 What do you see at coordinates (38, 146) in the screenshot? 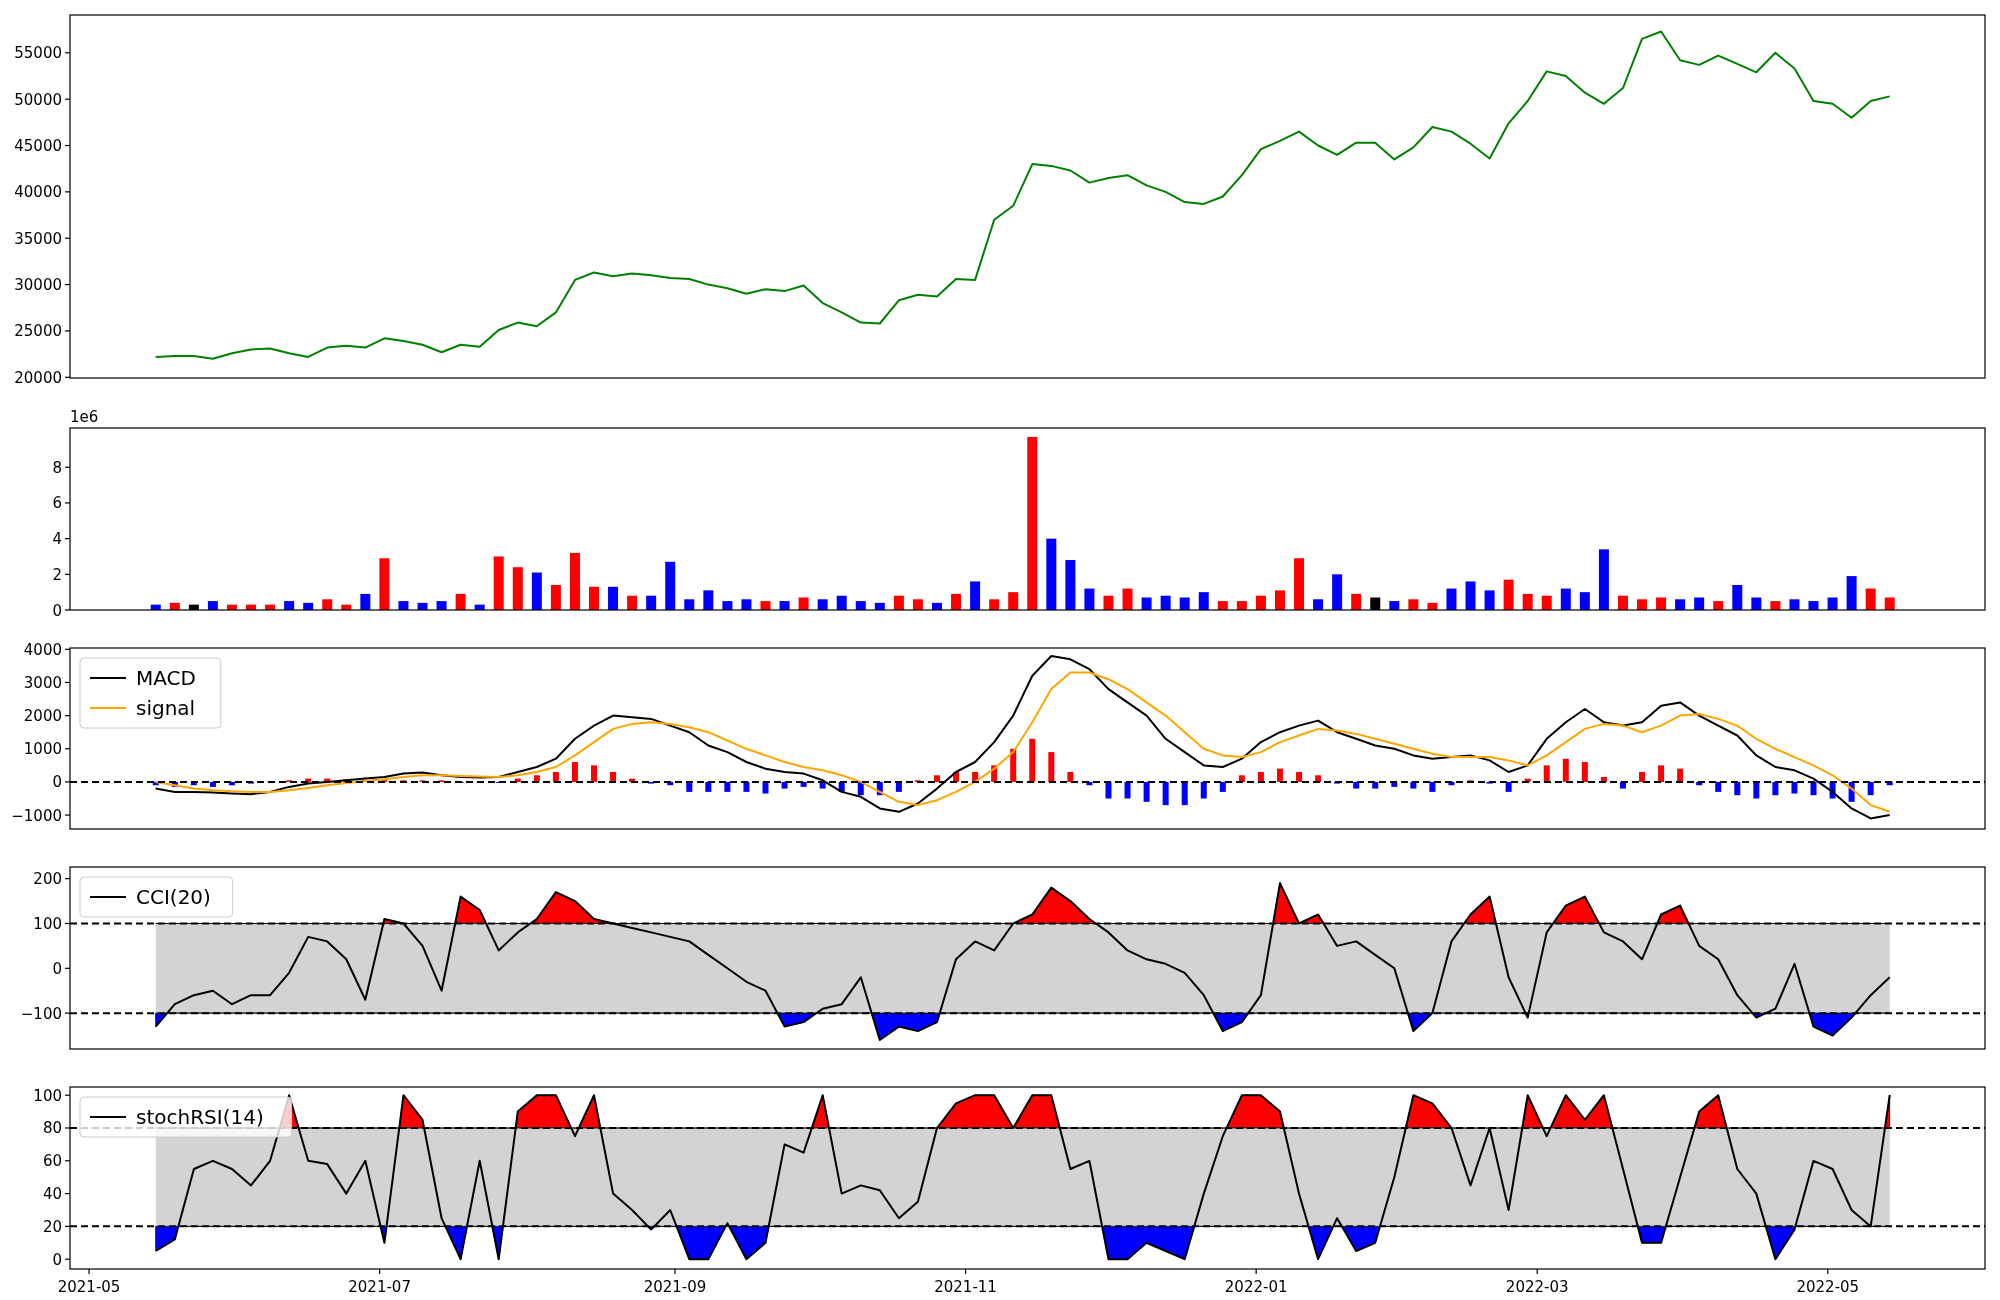
I see `y-tick-label: 45000` at bounding box center [38, 146].